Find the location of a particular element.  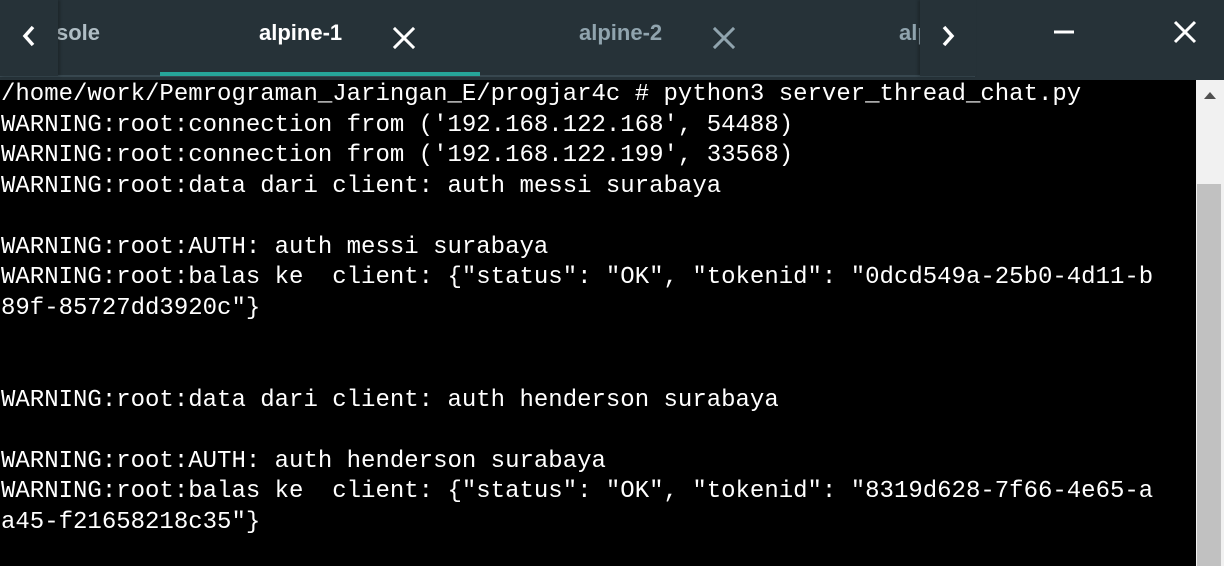

tab-label: sole is located at coordinates (78, 32).